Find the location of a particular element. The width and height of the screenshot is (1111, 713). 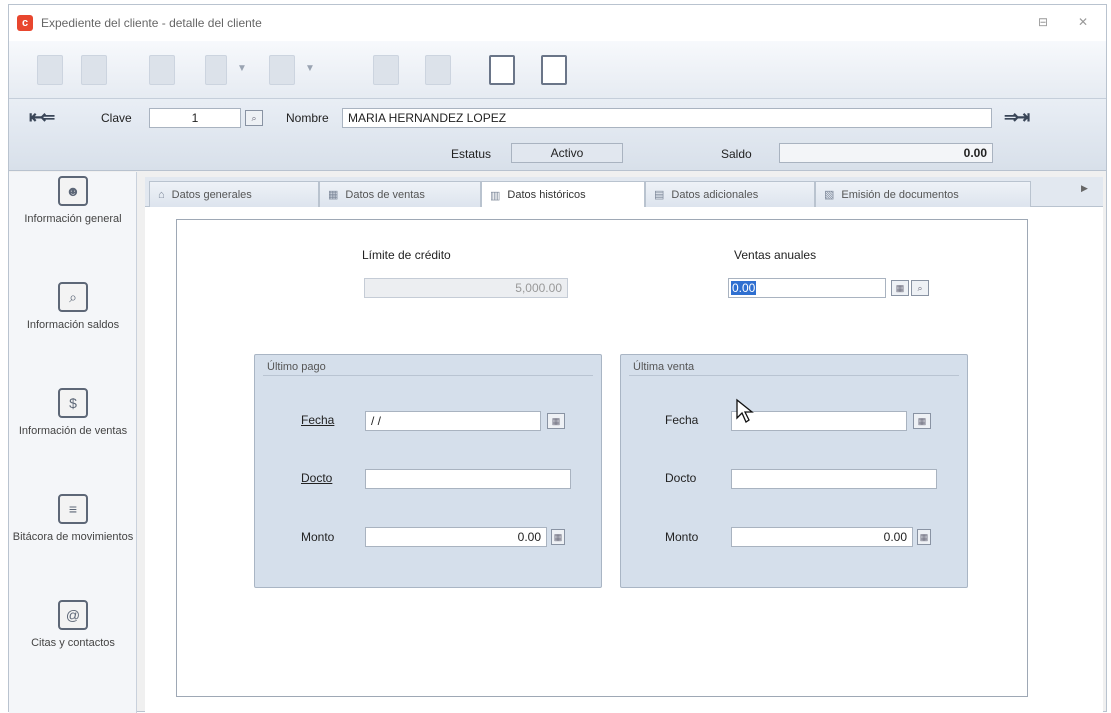

document-icon: ▧ is located at coordinates (829, 195).